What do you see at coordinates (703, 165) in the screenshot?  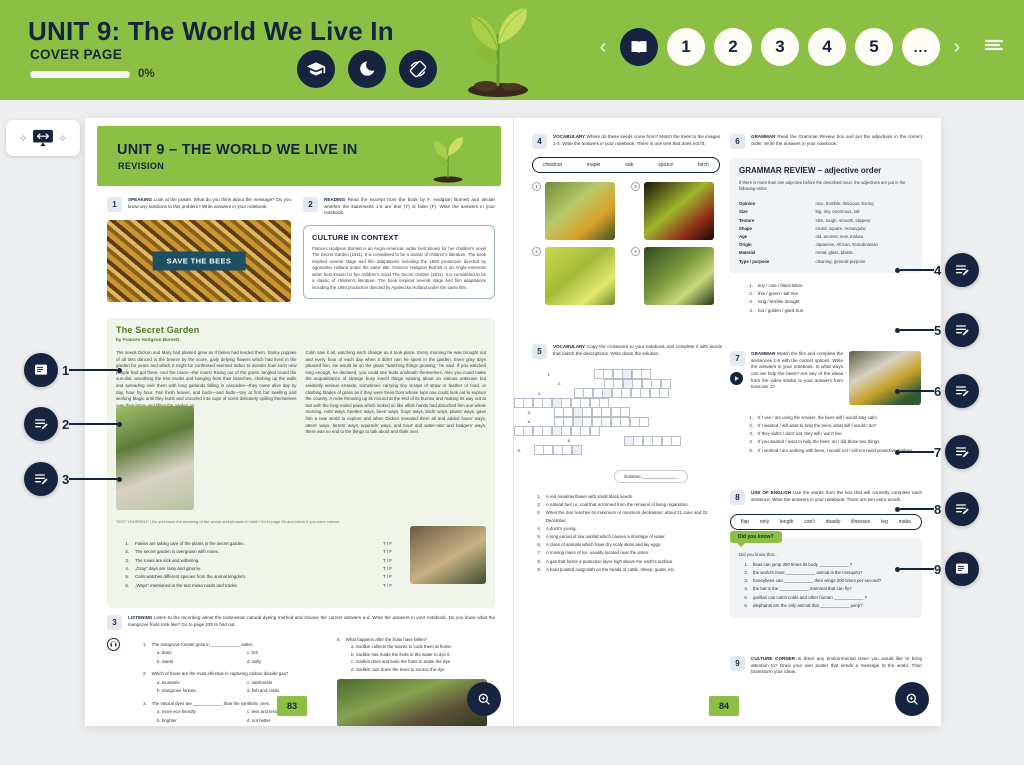 I see `word-chip: birch` at bounding box center [703, 165].